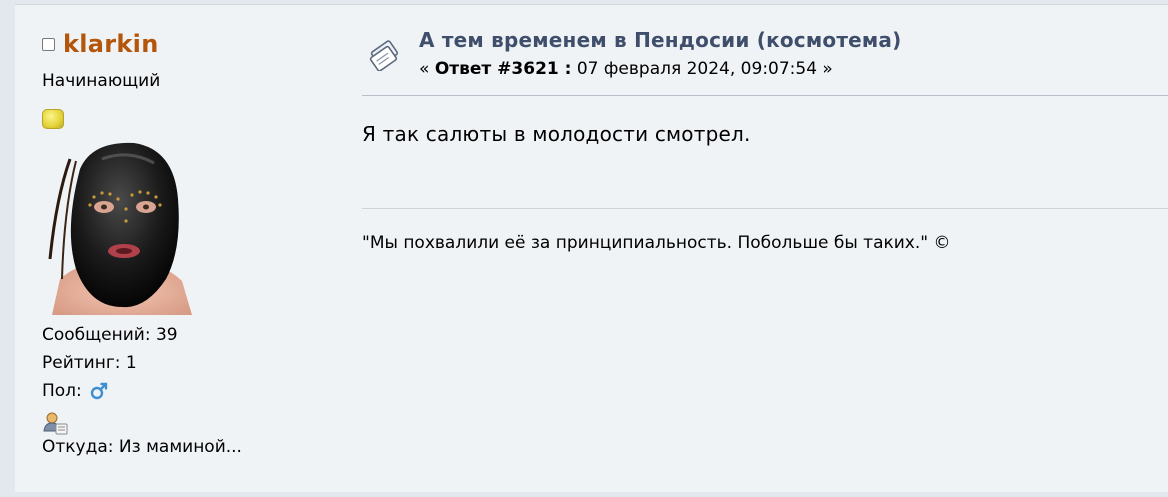  What do you see at coordinates (120, 227) in the screenshot?
I see `avatar` at bounding box center [120, 227].